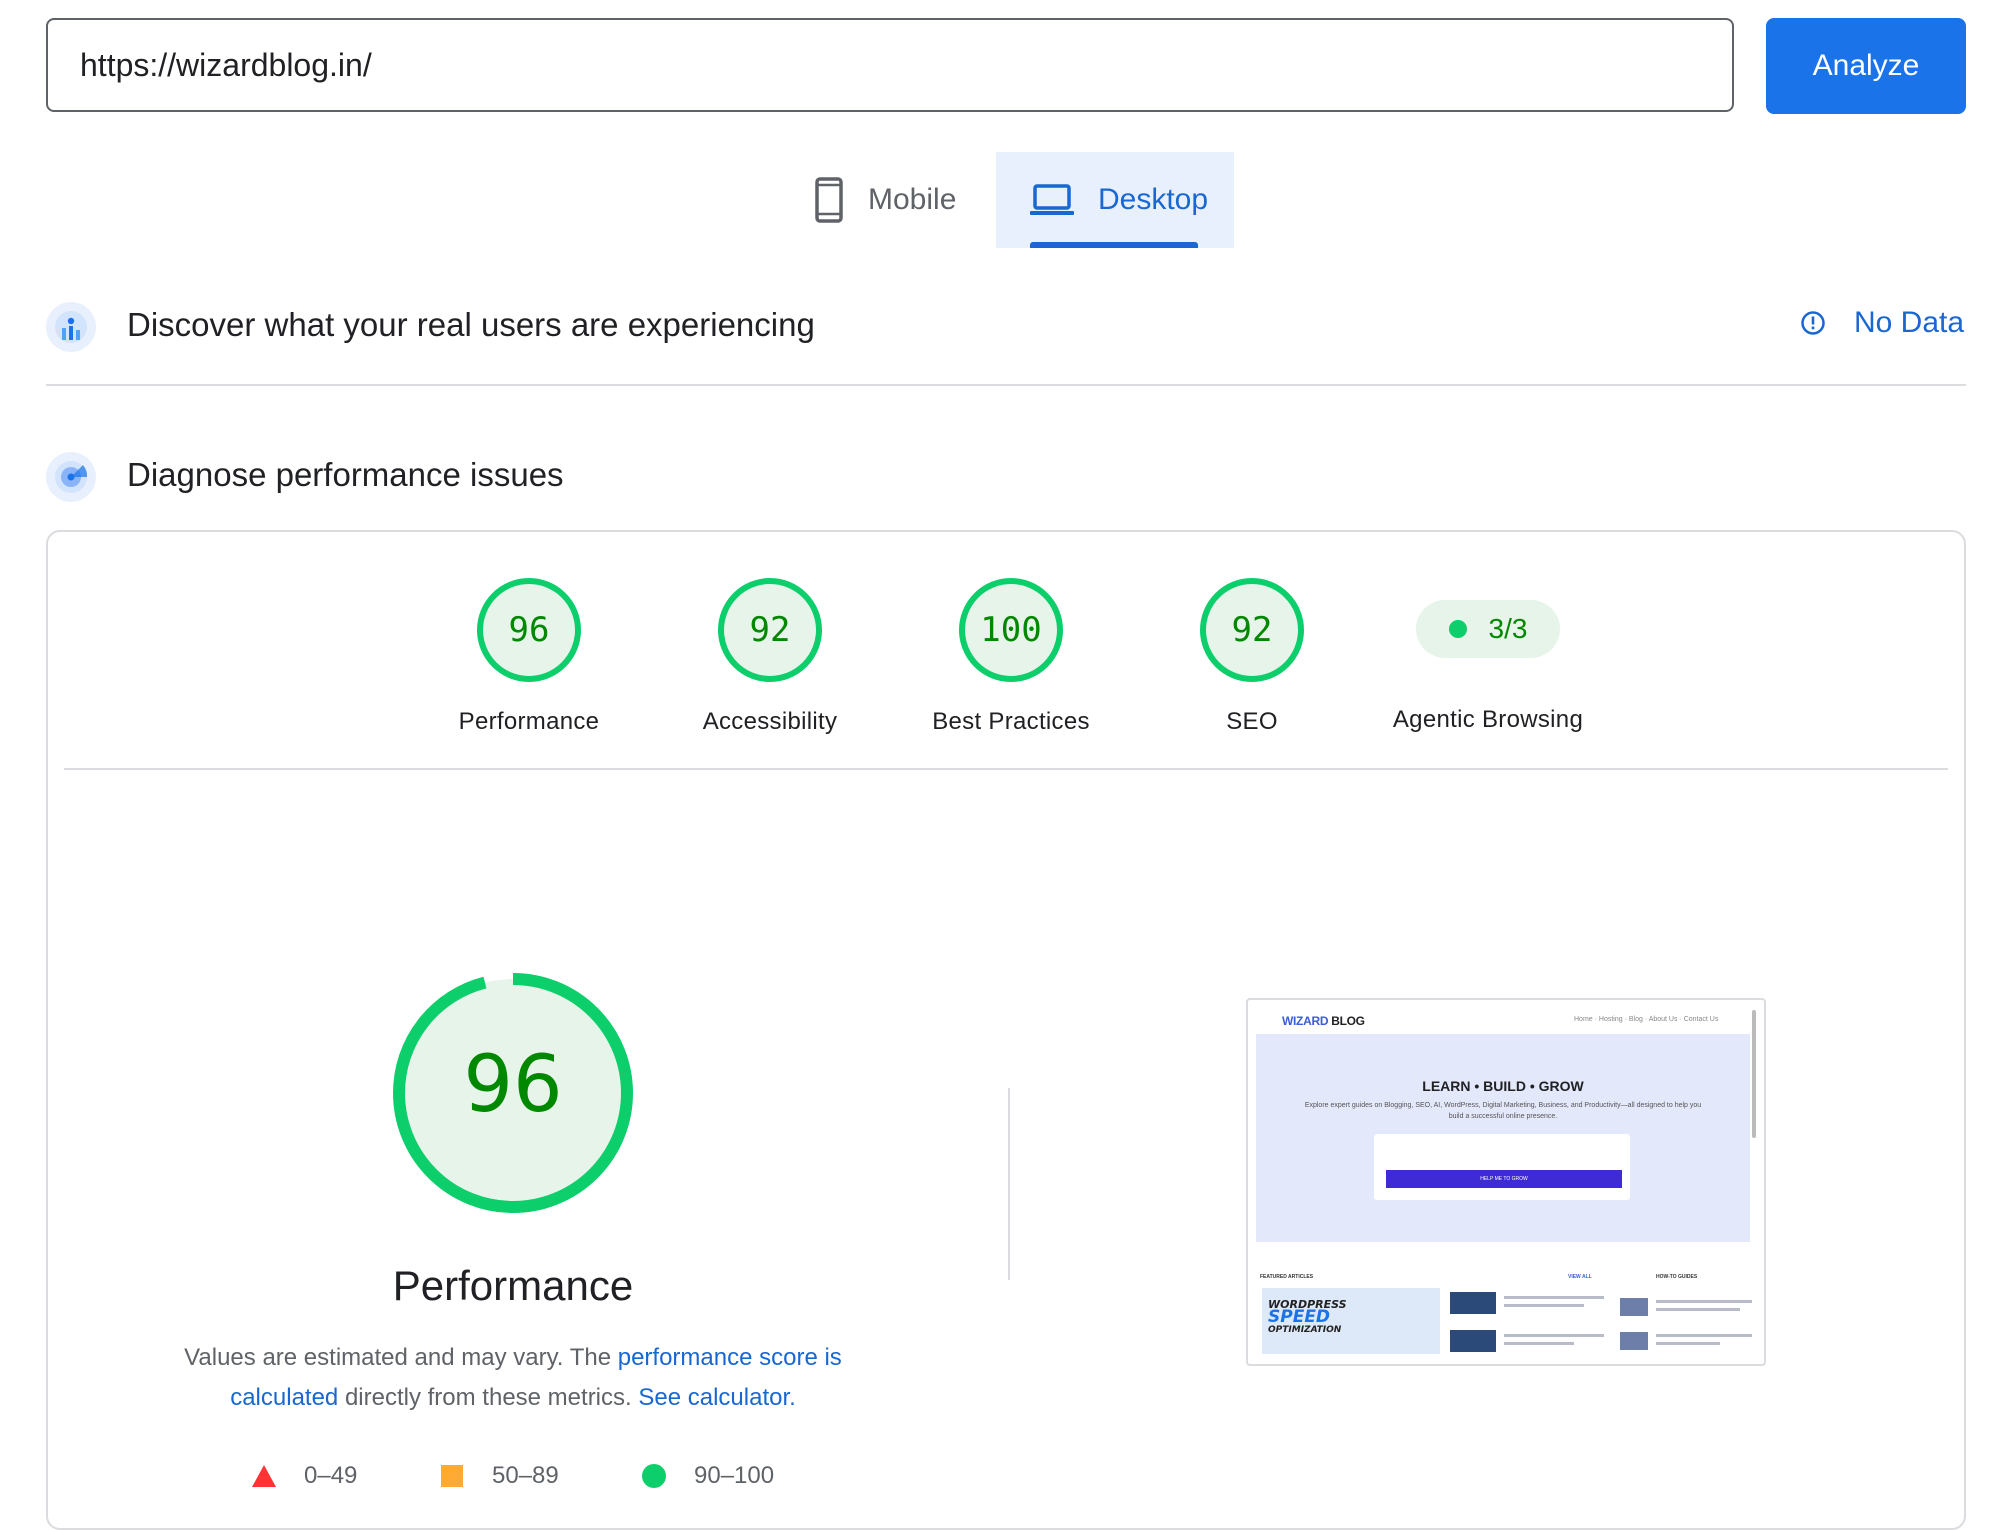 The image size is (2010, 1530). I want to click on site-hero-title: LEARN • BUILD • GROW, so click(1503, 1086).